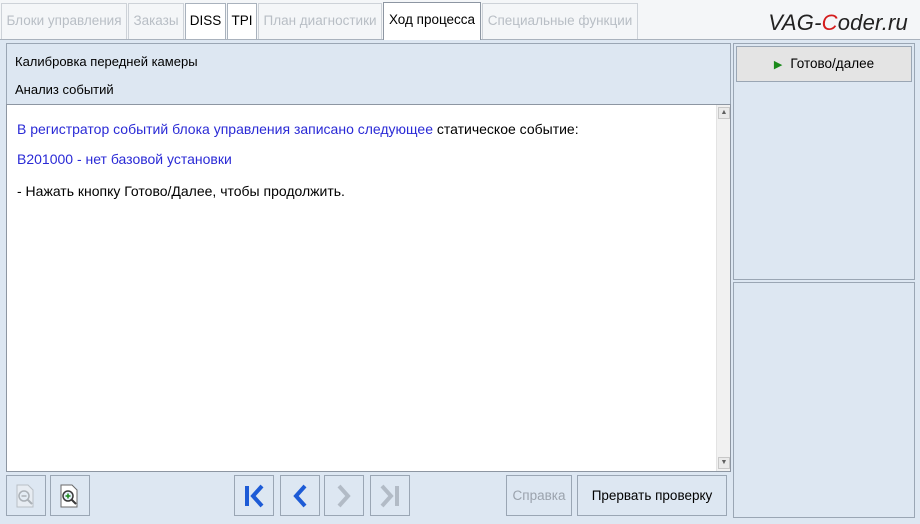 This screenshot has width=920, height=524. What do you see at coordinates (795, 22) in the screenshot?
I see `logo-prefix: VAG-` at bounding box center [795, 22].